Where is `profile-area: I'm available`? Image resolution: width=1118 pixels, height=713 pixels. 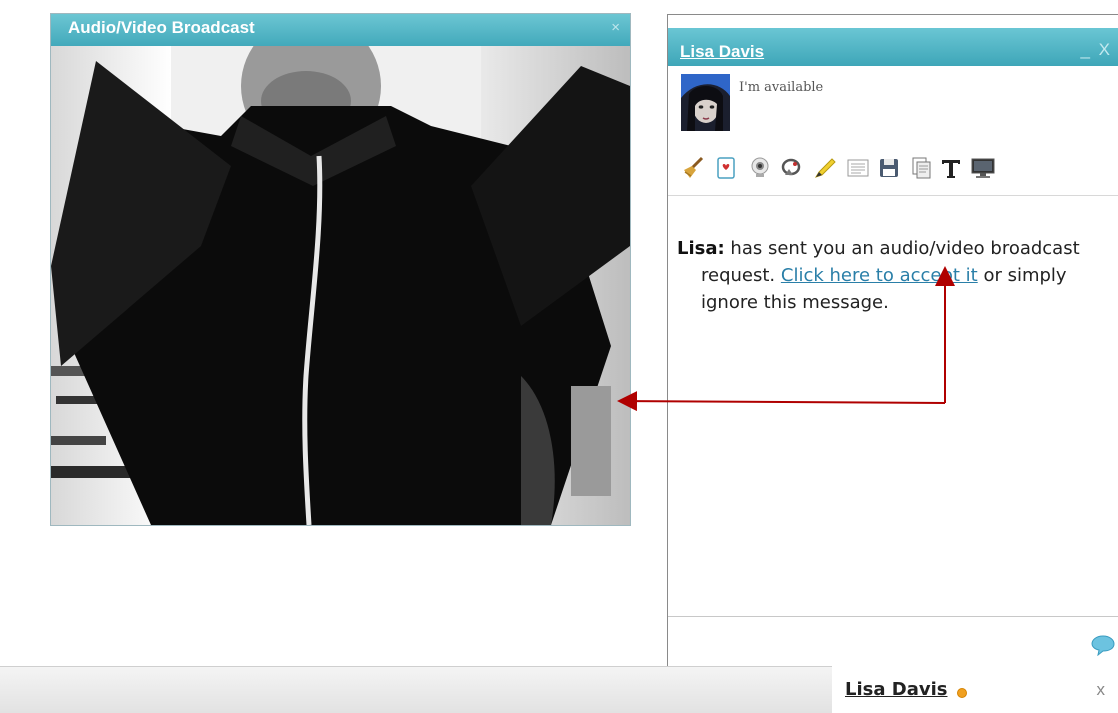
profile-area: I'm available is located at coordinates (893, 107).